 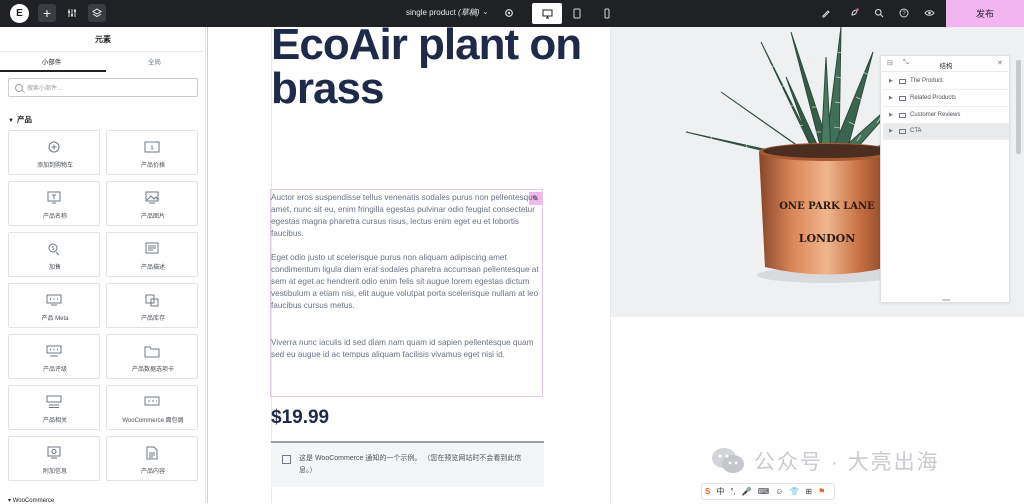 I want to click on widget-product-title: 产品名称, so click(x=54, y=203).